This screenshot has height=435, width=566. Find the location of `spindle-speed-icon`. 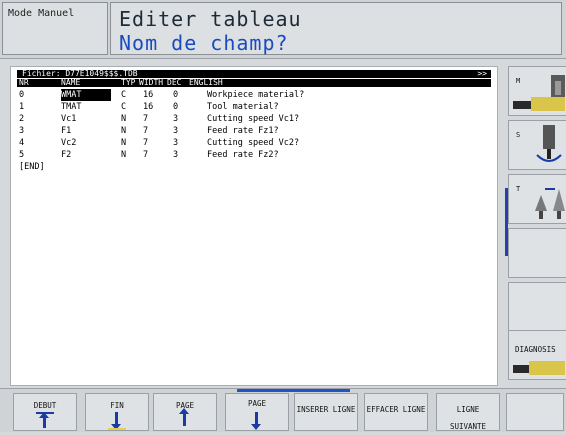

spindle-speed-icon is located at coordinates (549, 143).